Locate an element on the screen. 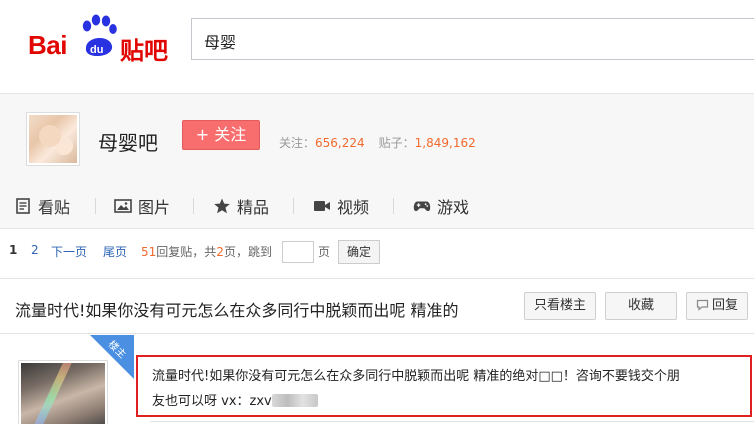 This screenshot has width=754, height=424. tab-games-label: 游戏 is located at coordinates (453, 207).